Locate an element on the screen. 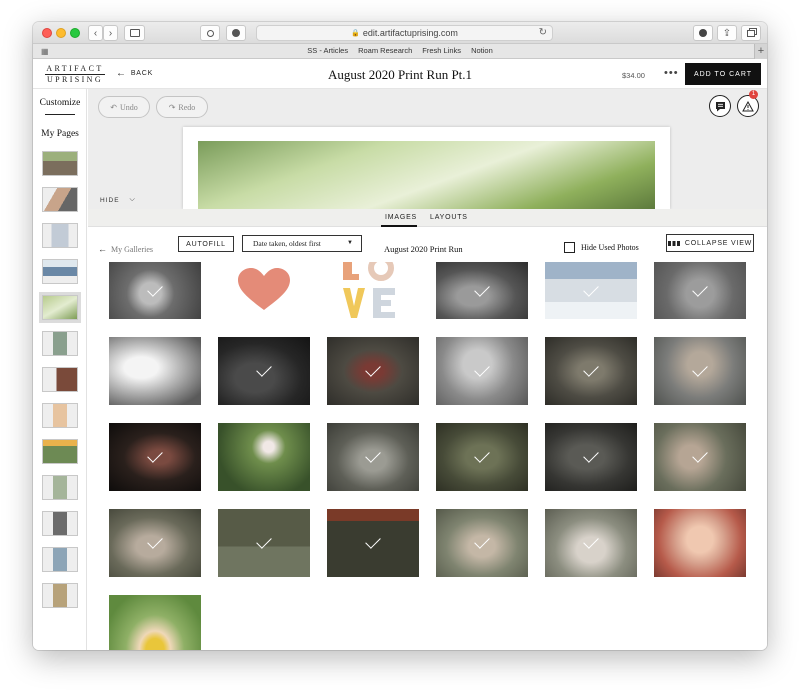 The height and width of the screenshot is (692, 800). hide-used-checkbox is located at coordinates (569, 247).